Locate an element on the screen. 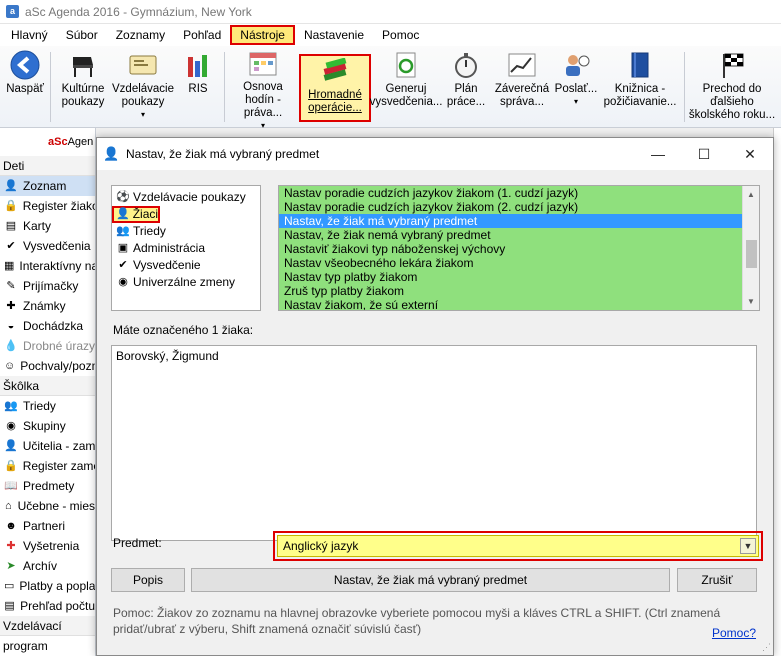 The image size is (781, 656). lock-icon: 🔒 is located at coordinates (11, 466).